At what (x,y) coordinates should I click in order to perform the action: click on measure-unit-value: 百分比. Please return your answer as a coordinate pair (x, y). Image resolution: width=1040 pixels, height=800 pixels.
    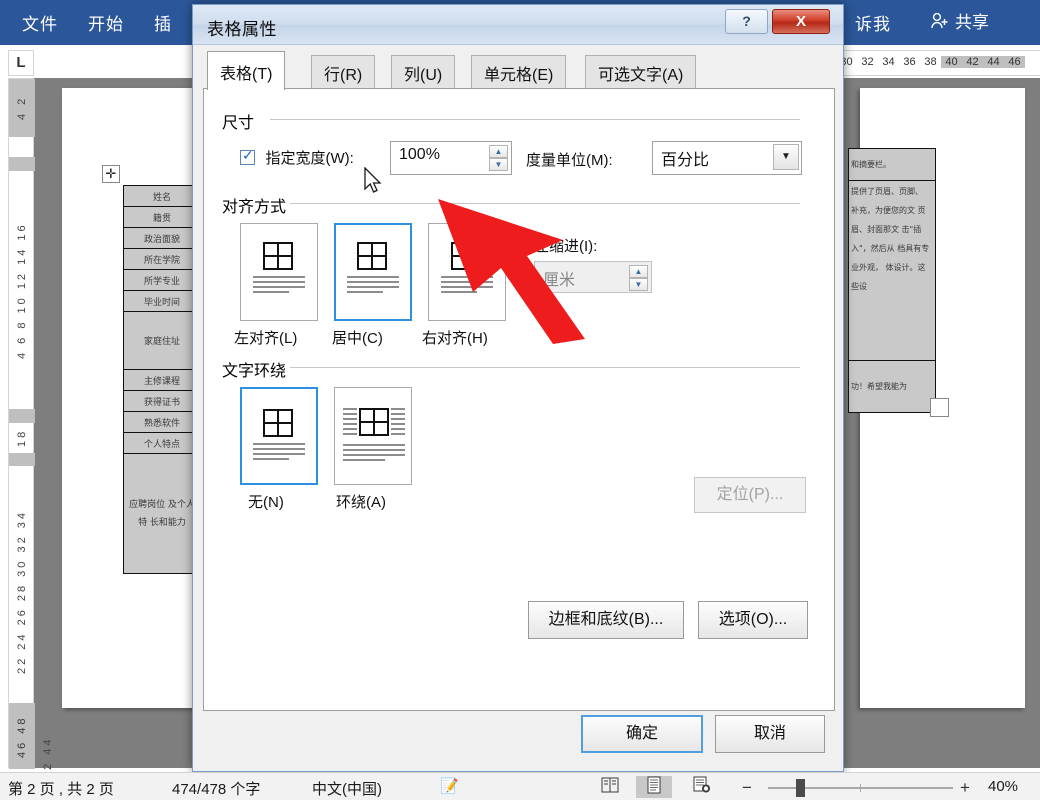
    Looking at the image, I should click on (685, 160).